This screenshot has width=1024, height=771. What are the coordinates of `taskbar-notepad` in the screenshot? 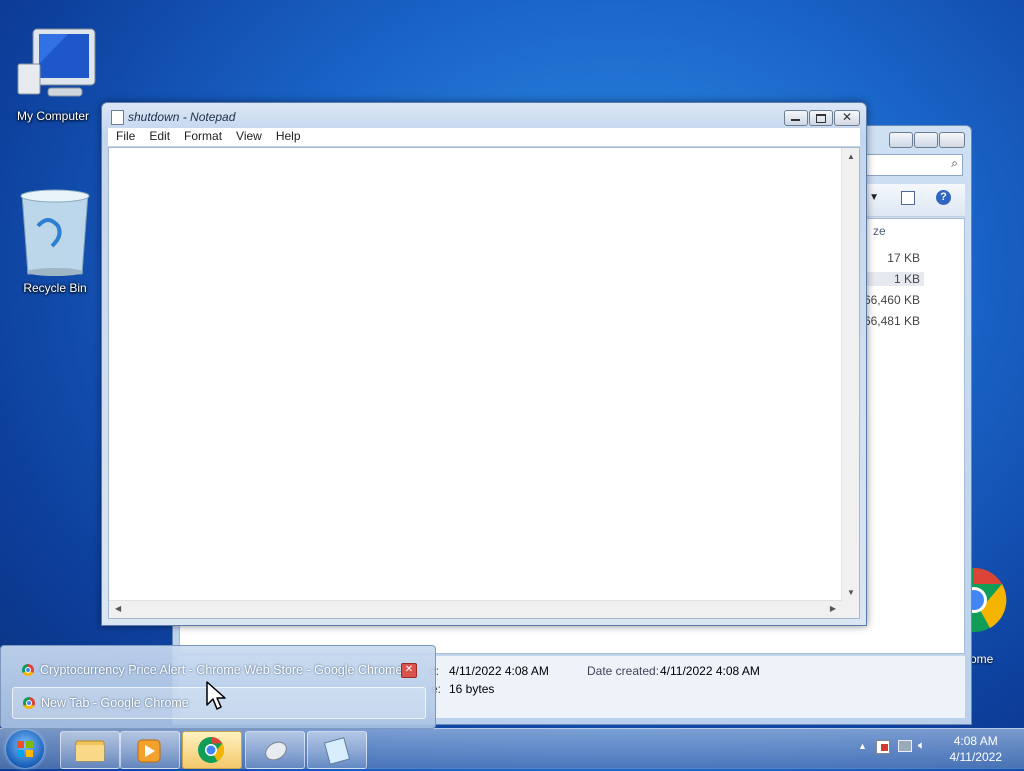 It's located at (337, 750).